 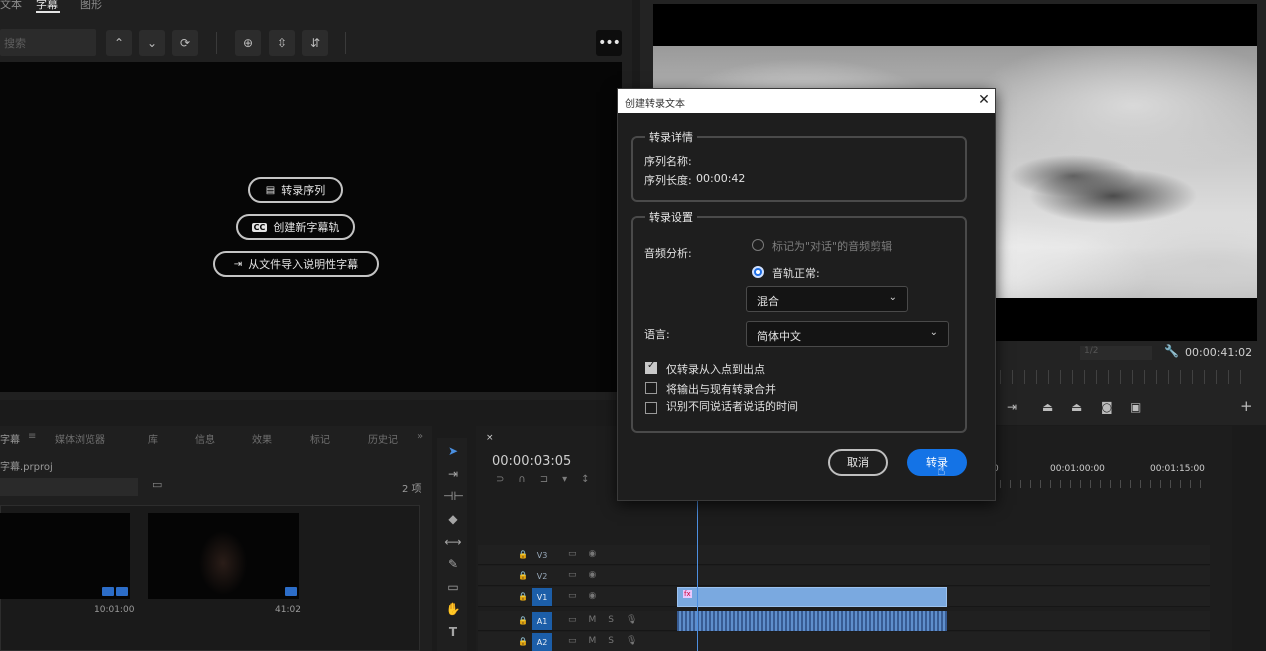 What do you see at coordinates (26, 467) in the screenshot?
I see `project-filename: 字幕.prproj` at bounding box center [26, 467].